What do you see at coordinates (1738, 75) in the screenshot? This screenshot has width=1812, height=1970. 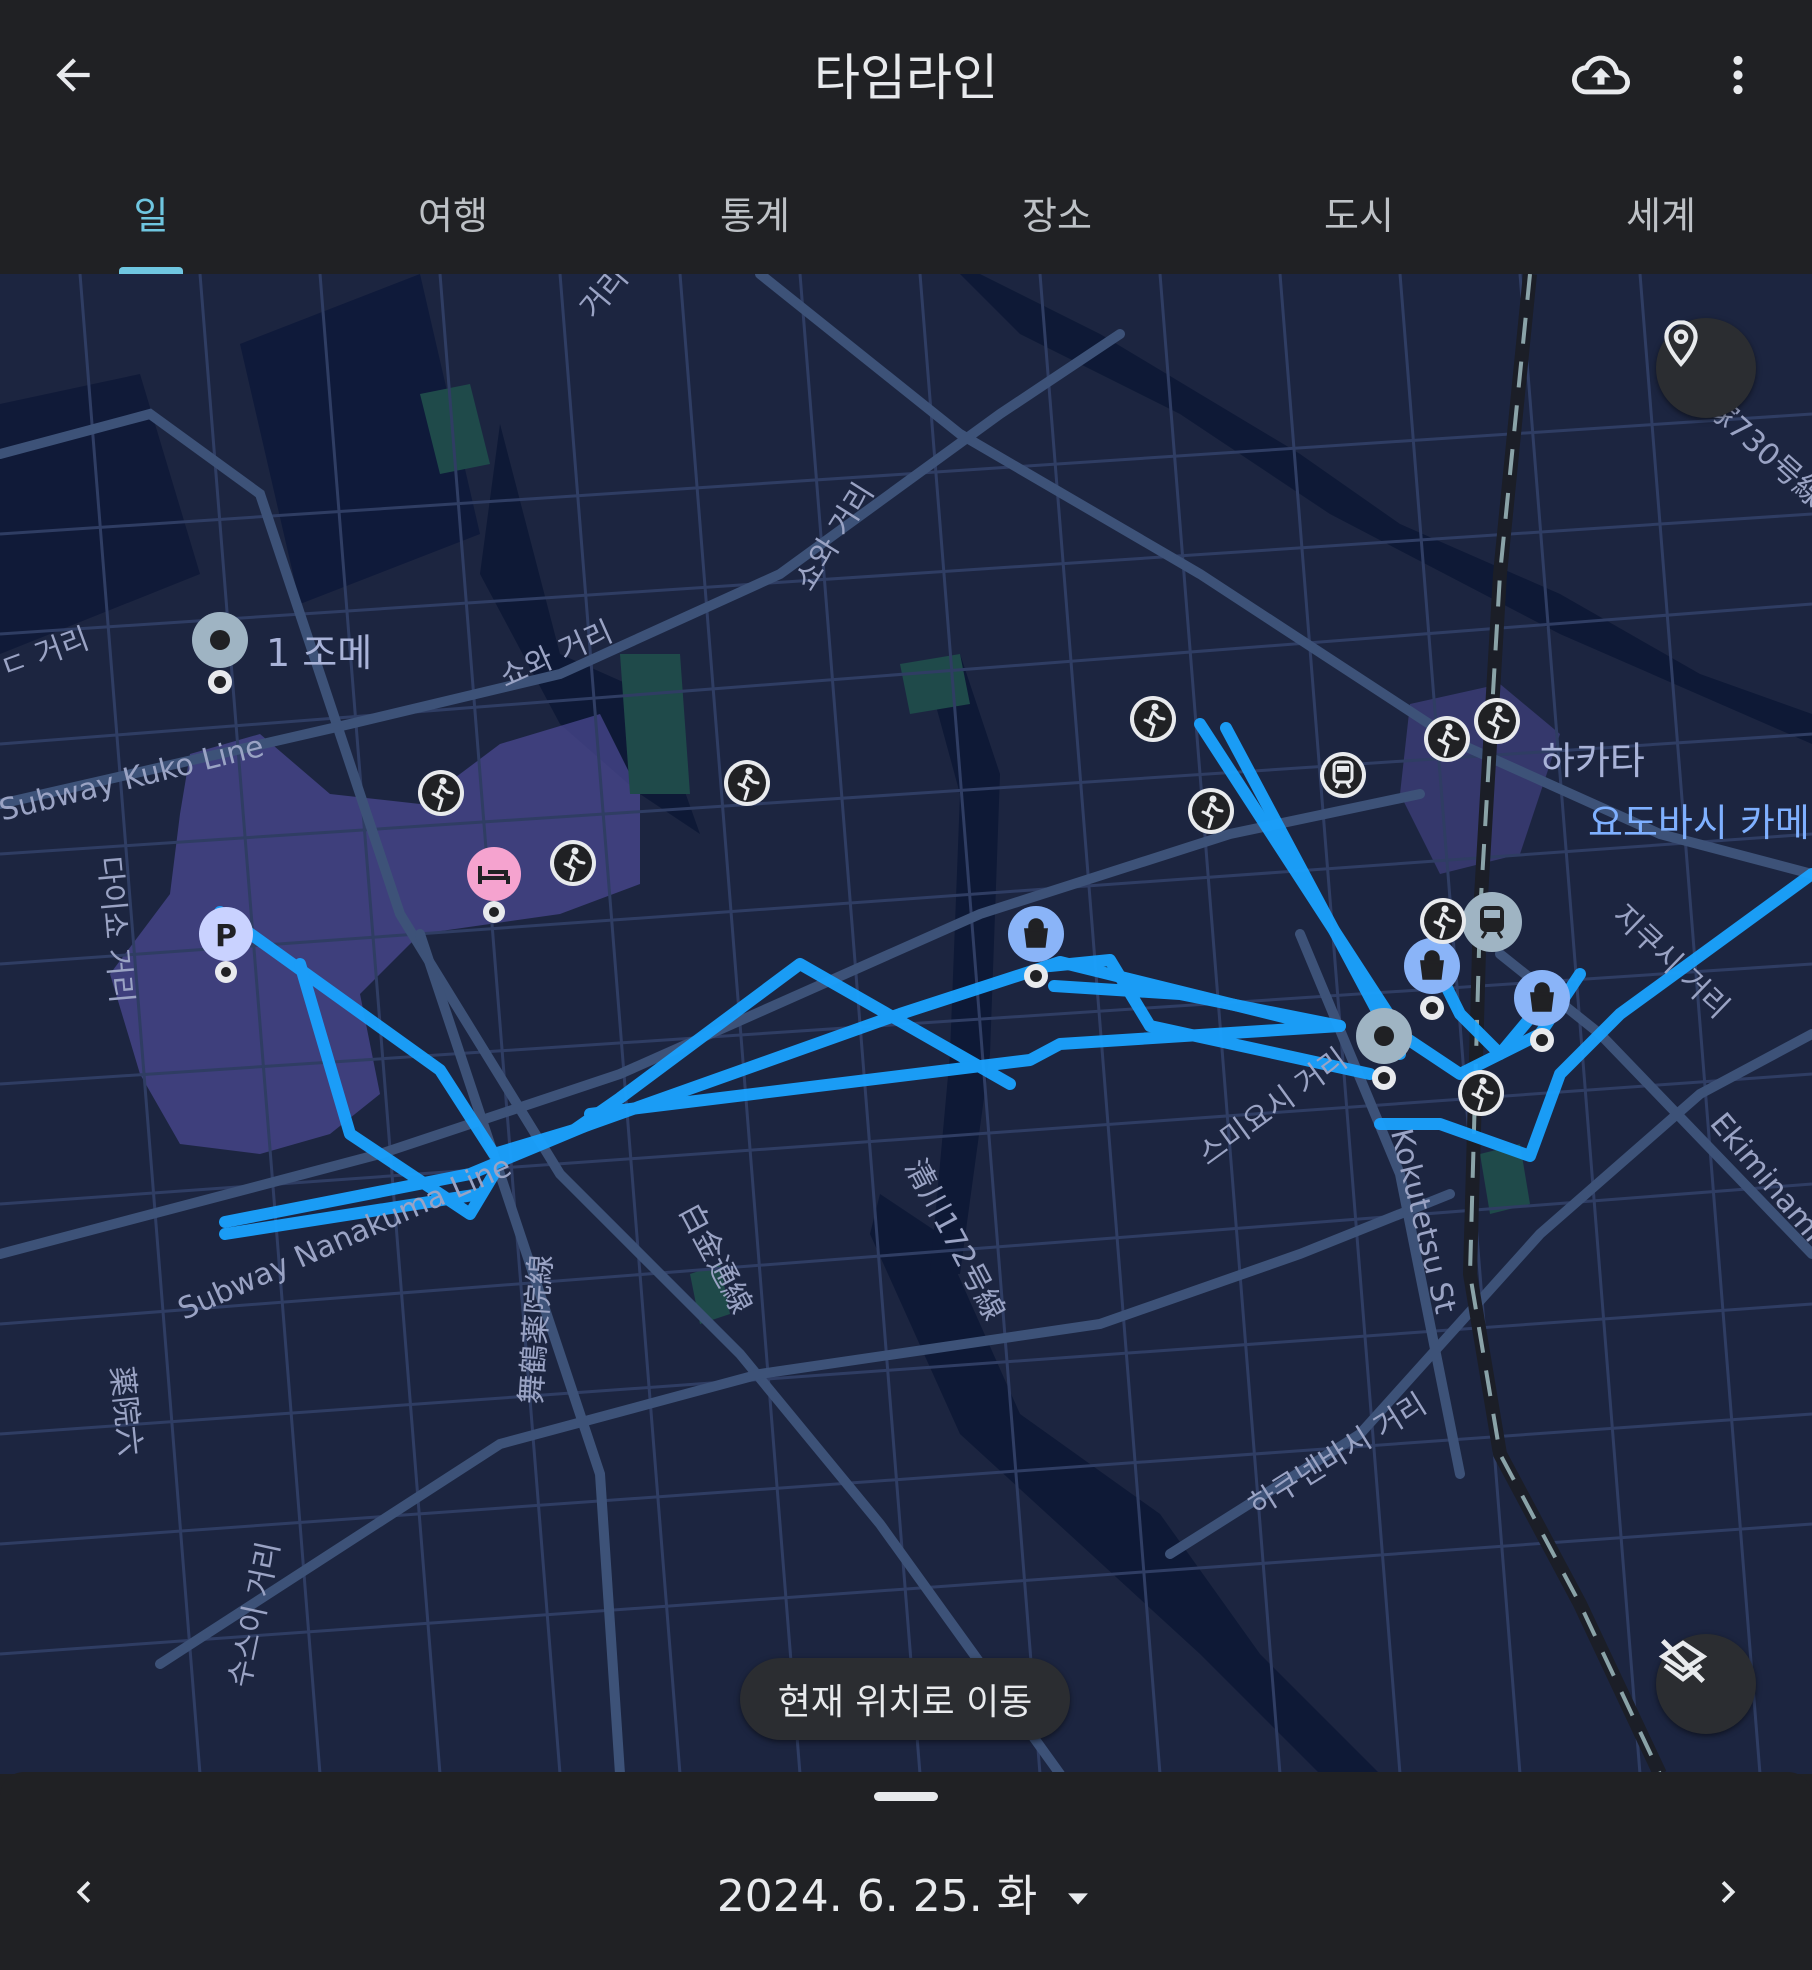 I see `more-vert-icon` at bounding box center [1738, 75].